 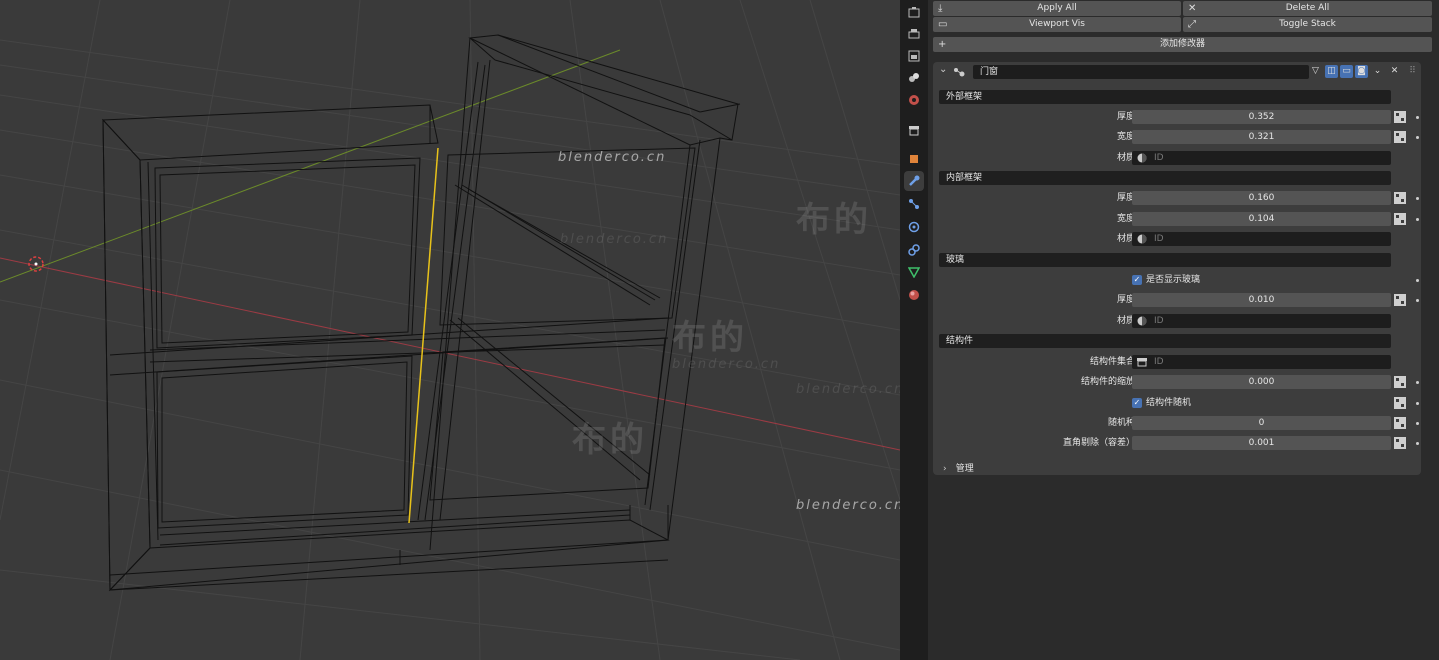 I want to click on show-glass-label: 是否显示玻璃, so click(x=1173, y=280).